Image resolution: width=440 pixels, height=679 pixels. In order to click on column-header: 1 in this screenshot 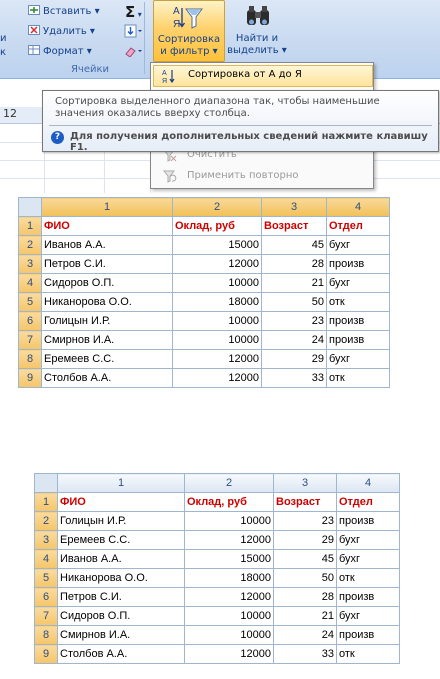, I will do `click(121, 483)`.